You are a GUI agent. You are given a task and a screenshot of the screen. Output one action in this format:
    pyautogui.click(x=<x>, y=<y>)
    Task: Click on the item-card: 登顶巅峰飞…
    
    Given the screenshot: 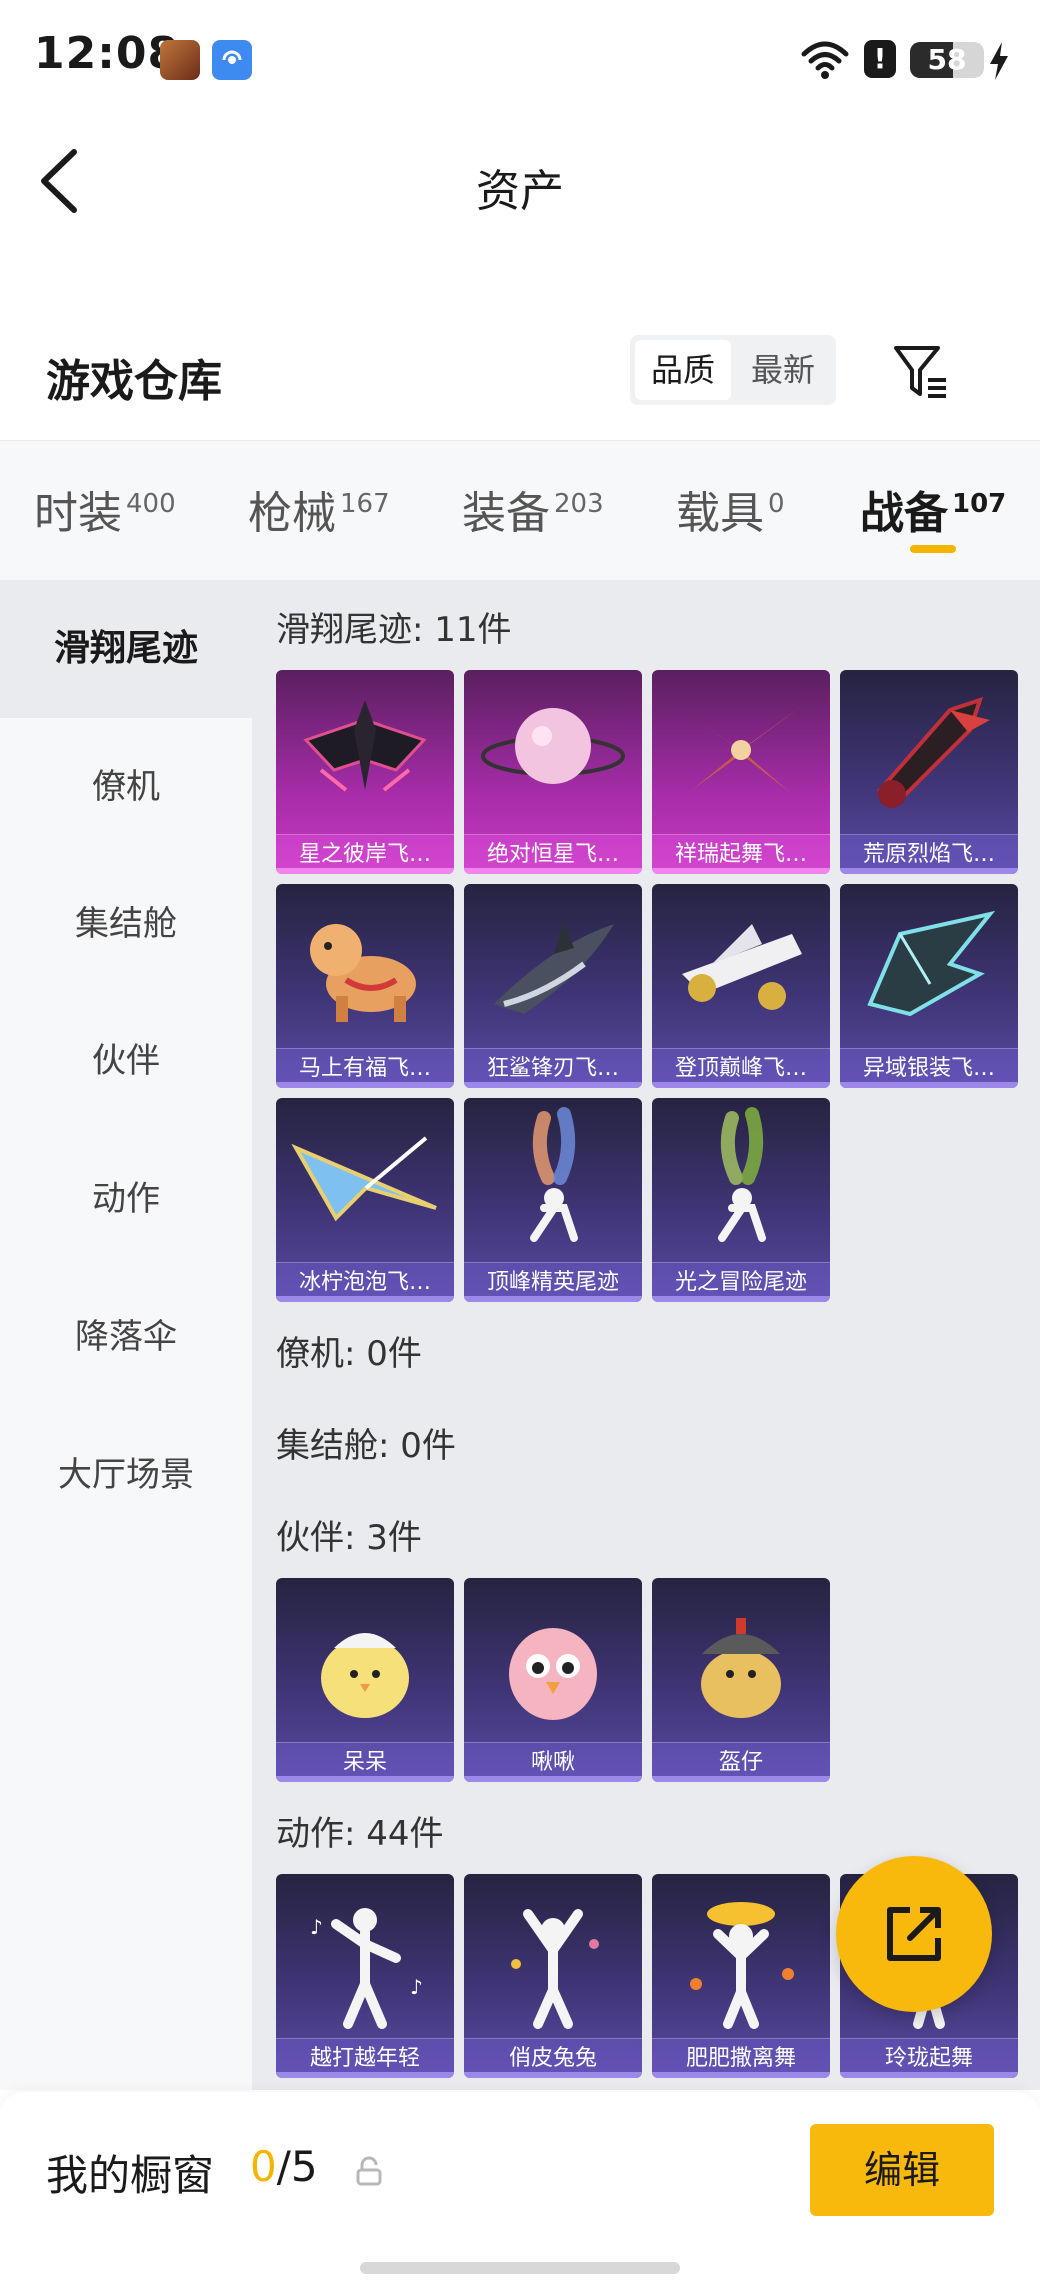 What is the action you would take?
    pyautogui.click(x=741, y=986)
    